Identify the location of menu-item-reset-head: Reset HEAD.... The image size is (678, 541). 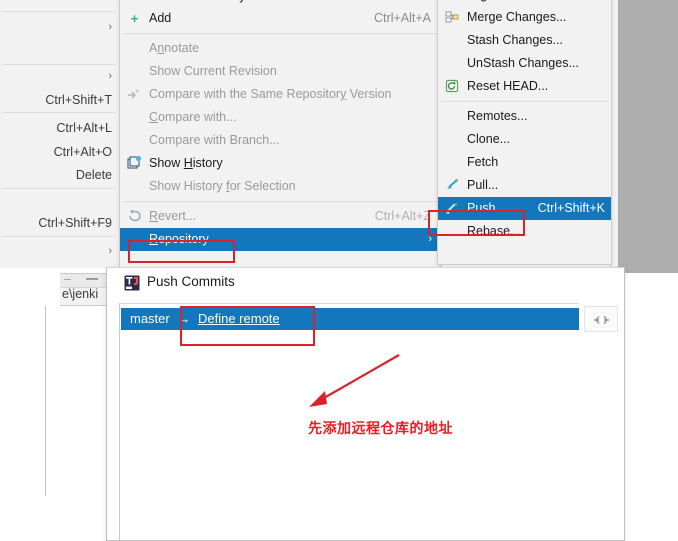
(524, 86).